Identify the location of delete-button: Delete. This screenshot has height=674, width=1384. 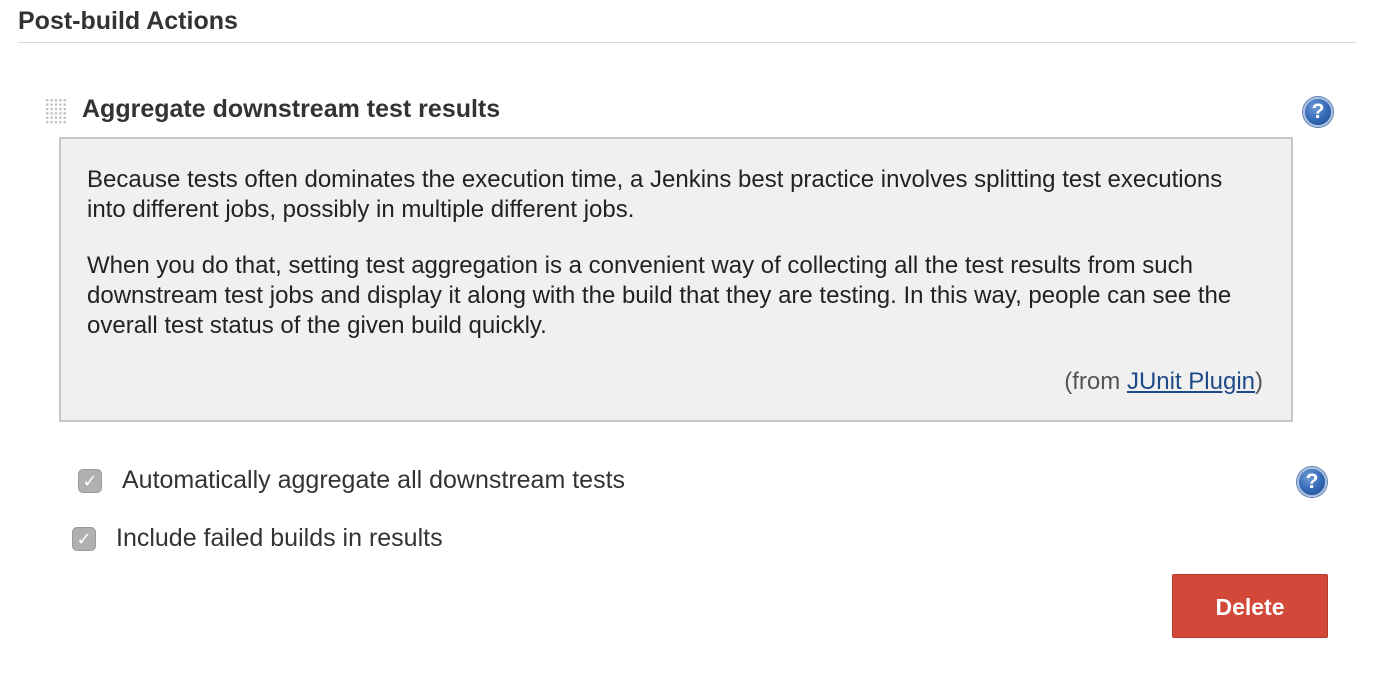
(1250, 606).